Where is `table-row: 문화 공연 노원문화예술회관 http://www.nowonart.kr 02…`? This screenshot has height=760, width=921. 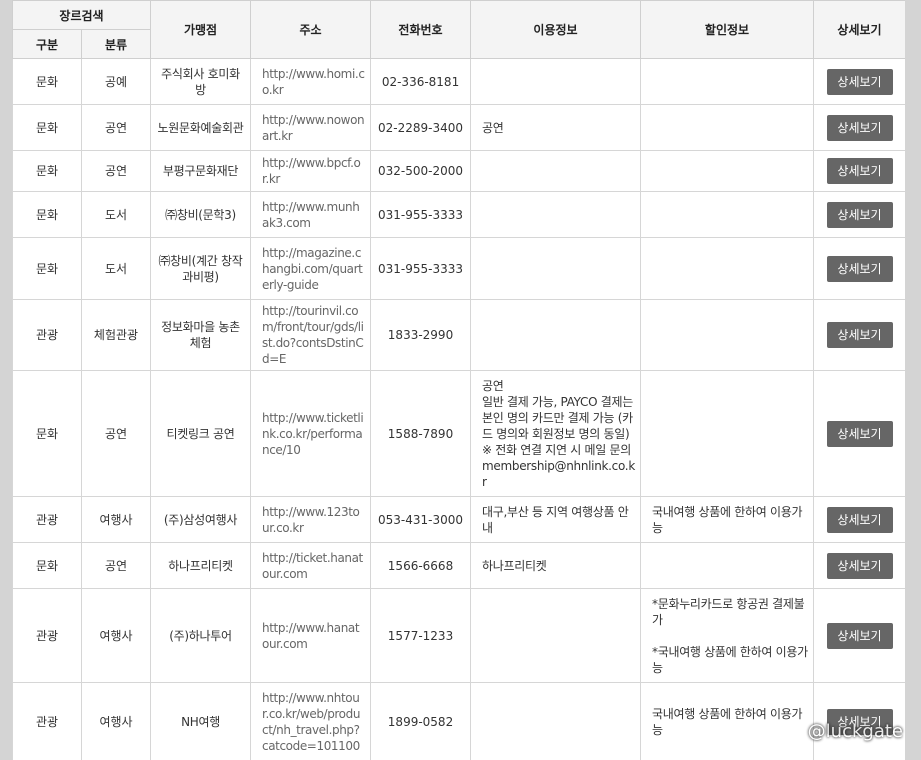 table-row: 문화 공연 노원문화예술회관 http://www.nowonart.kr 02… is located at coordinates (458, 127).